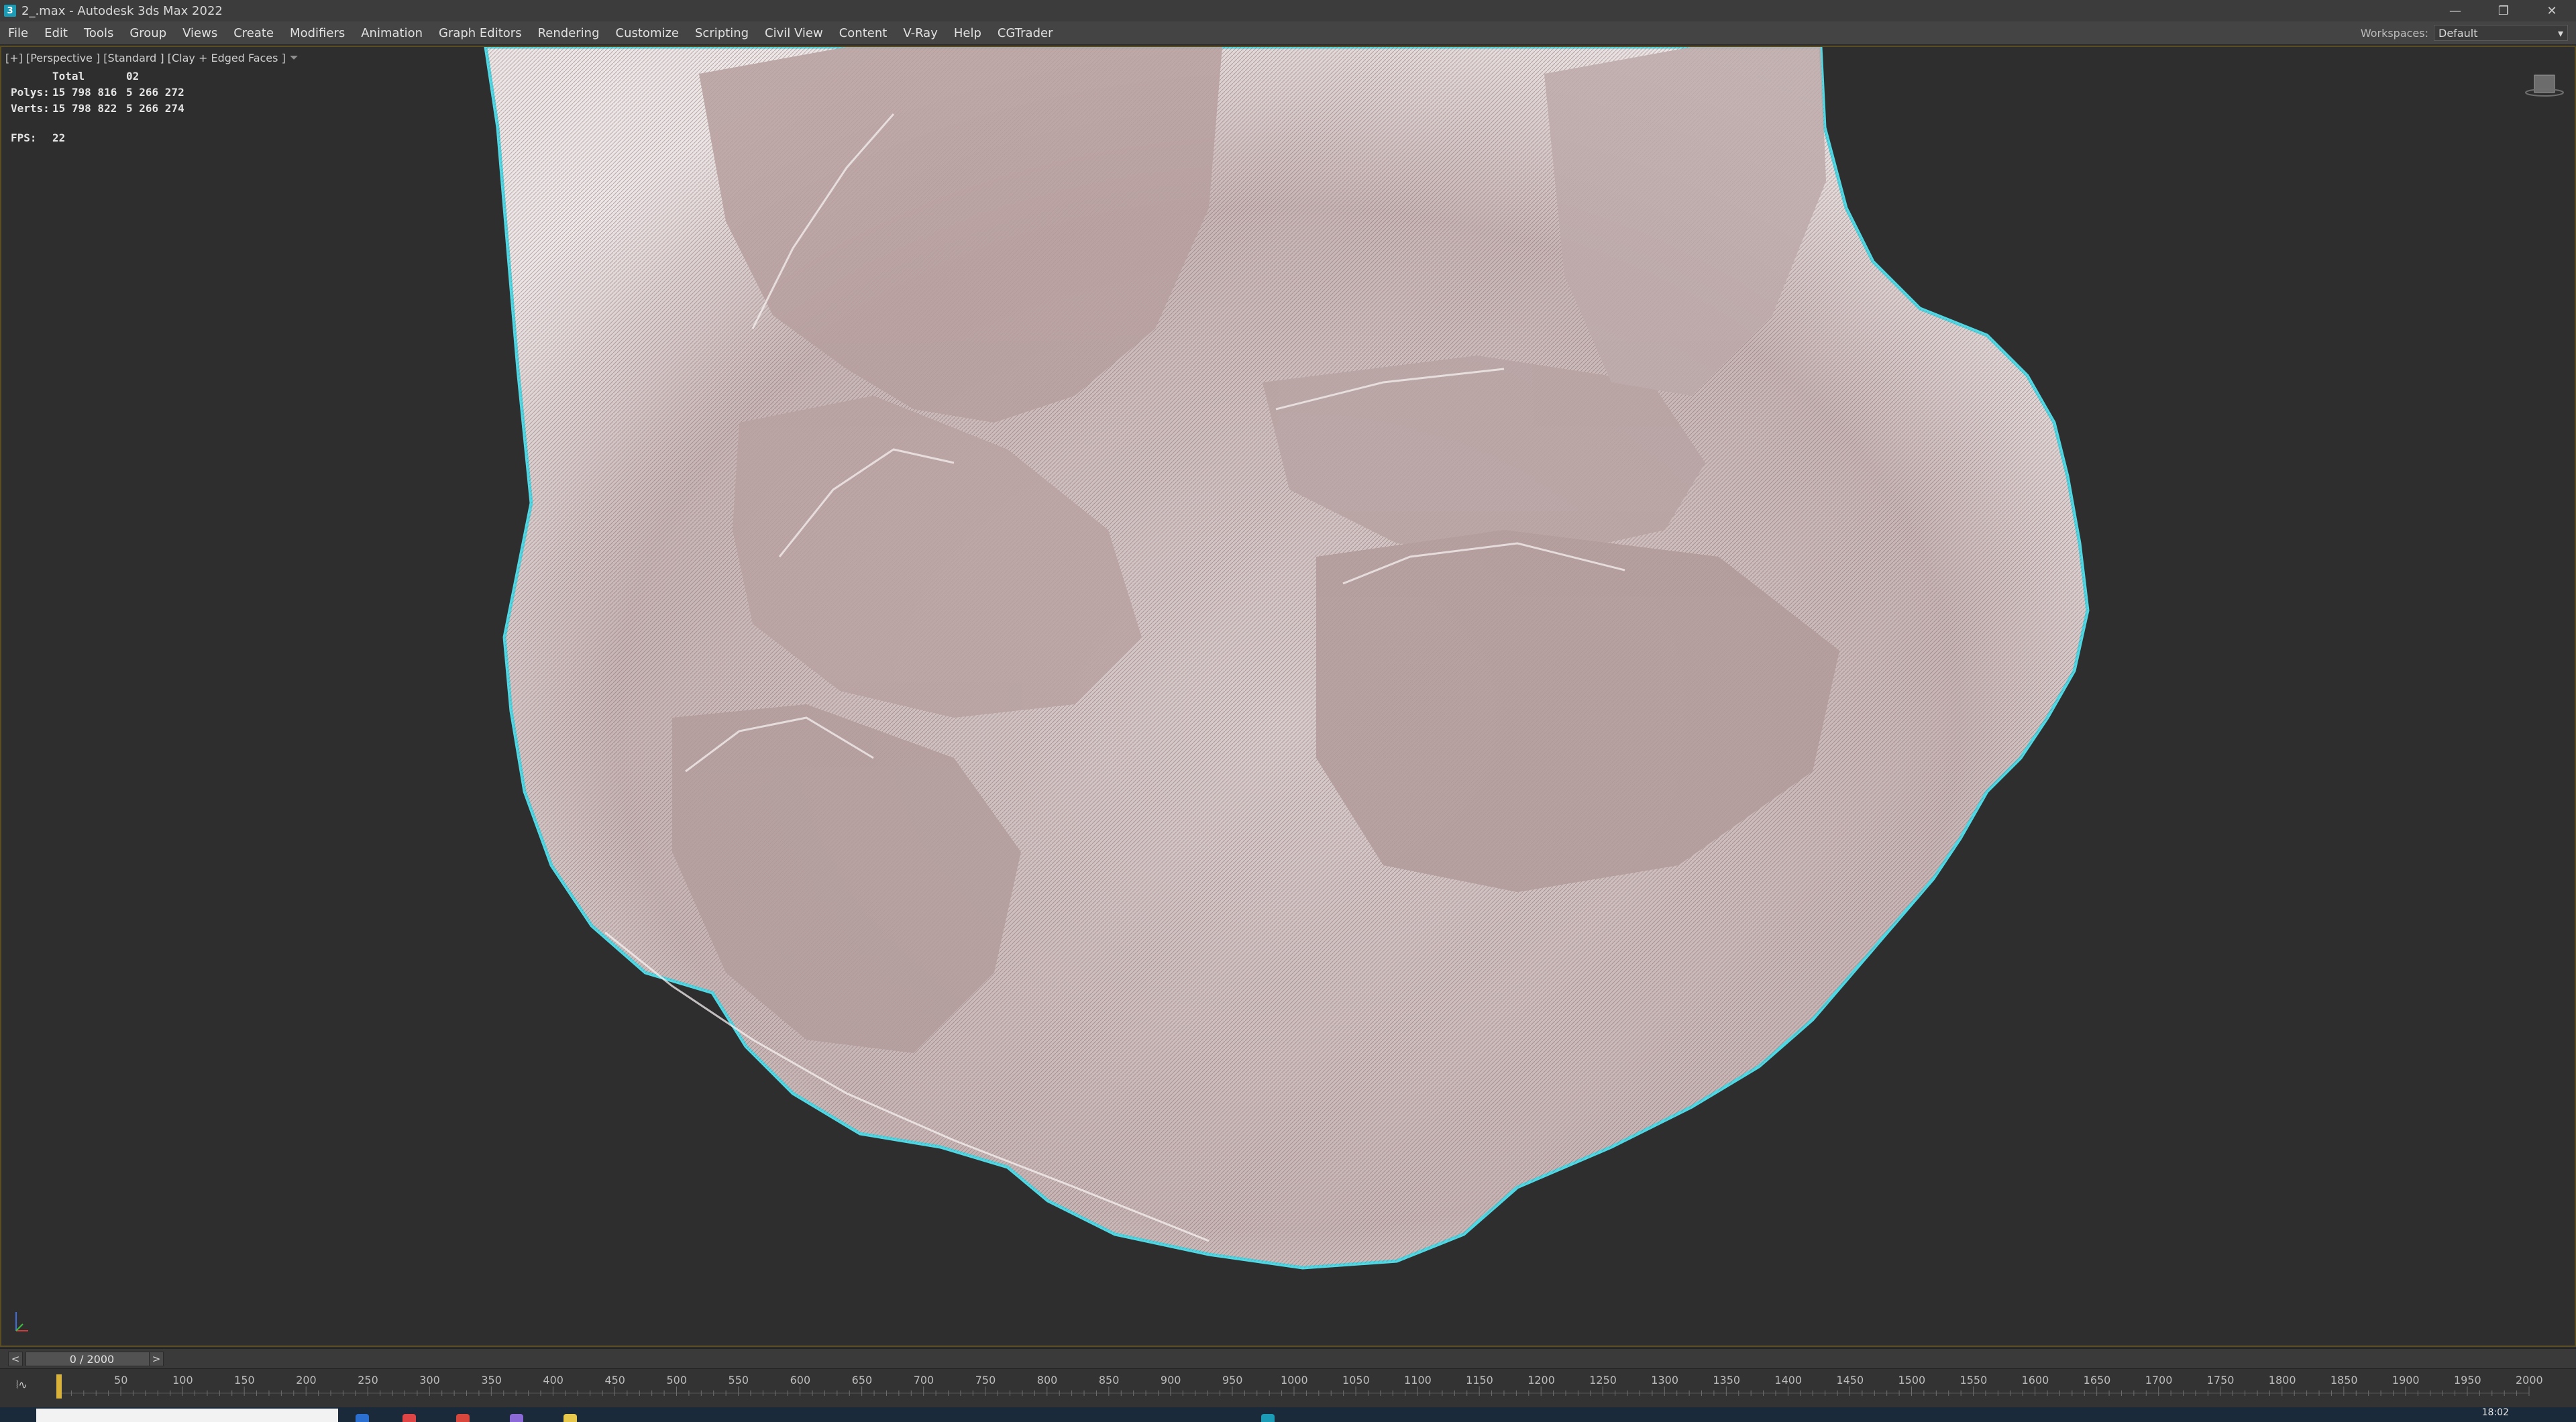 The height and width of the screenshot is (1422, 2576). Describe the element at coordinates (155, 93) in the screenshot. I see `stats-polys-selected: 5 266 272` at that location.